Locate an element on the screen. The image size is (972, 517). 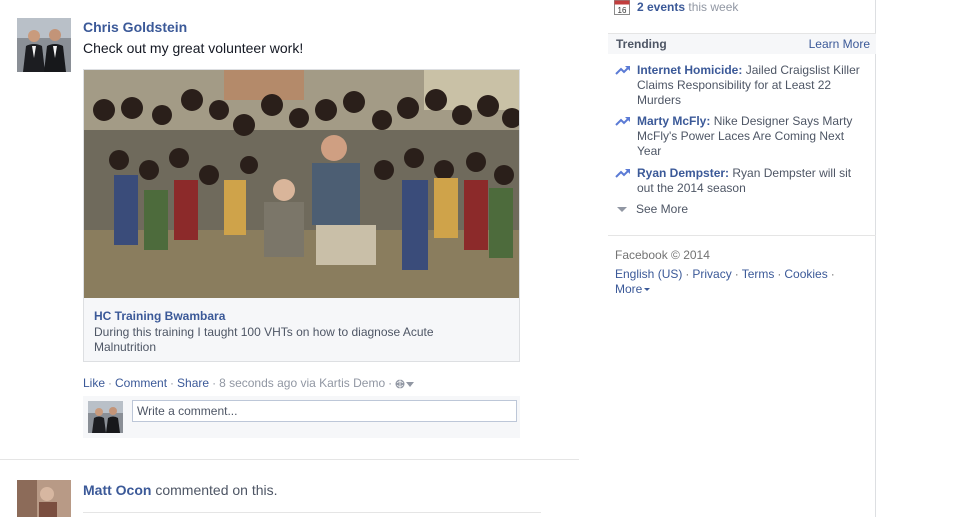
events-reminder: 2 events this week is located at coordinates (687, 7).